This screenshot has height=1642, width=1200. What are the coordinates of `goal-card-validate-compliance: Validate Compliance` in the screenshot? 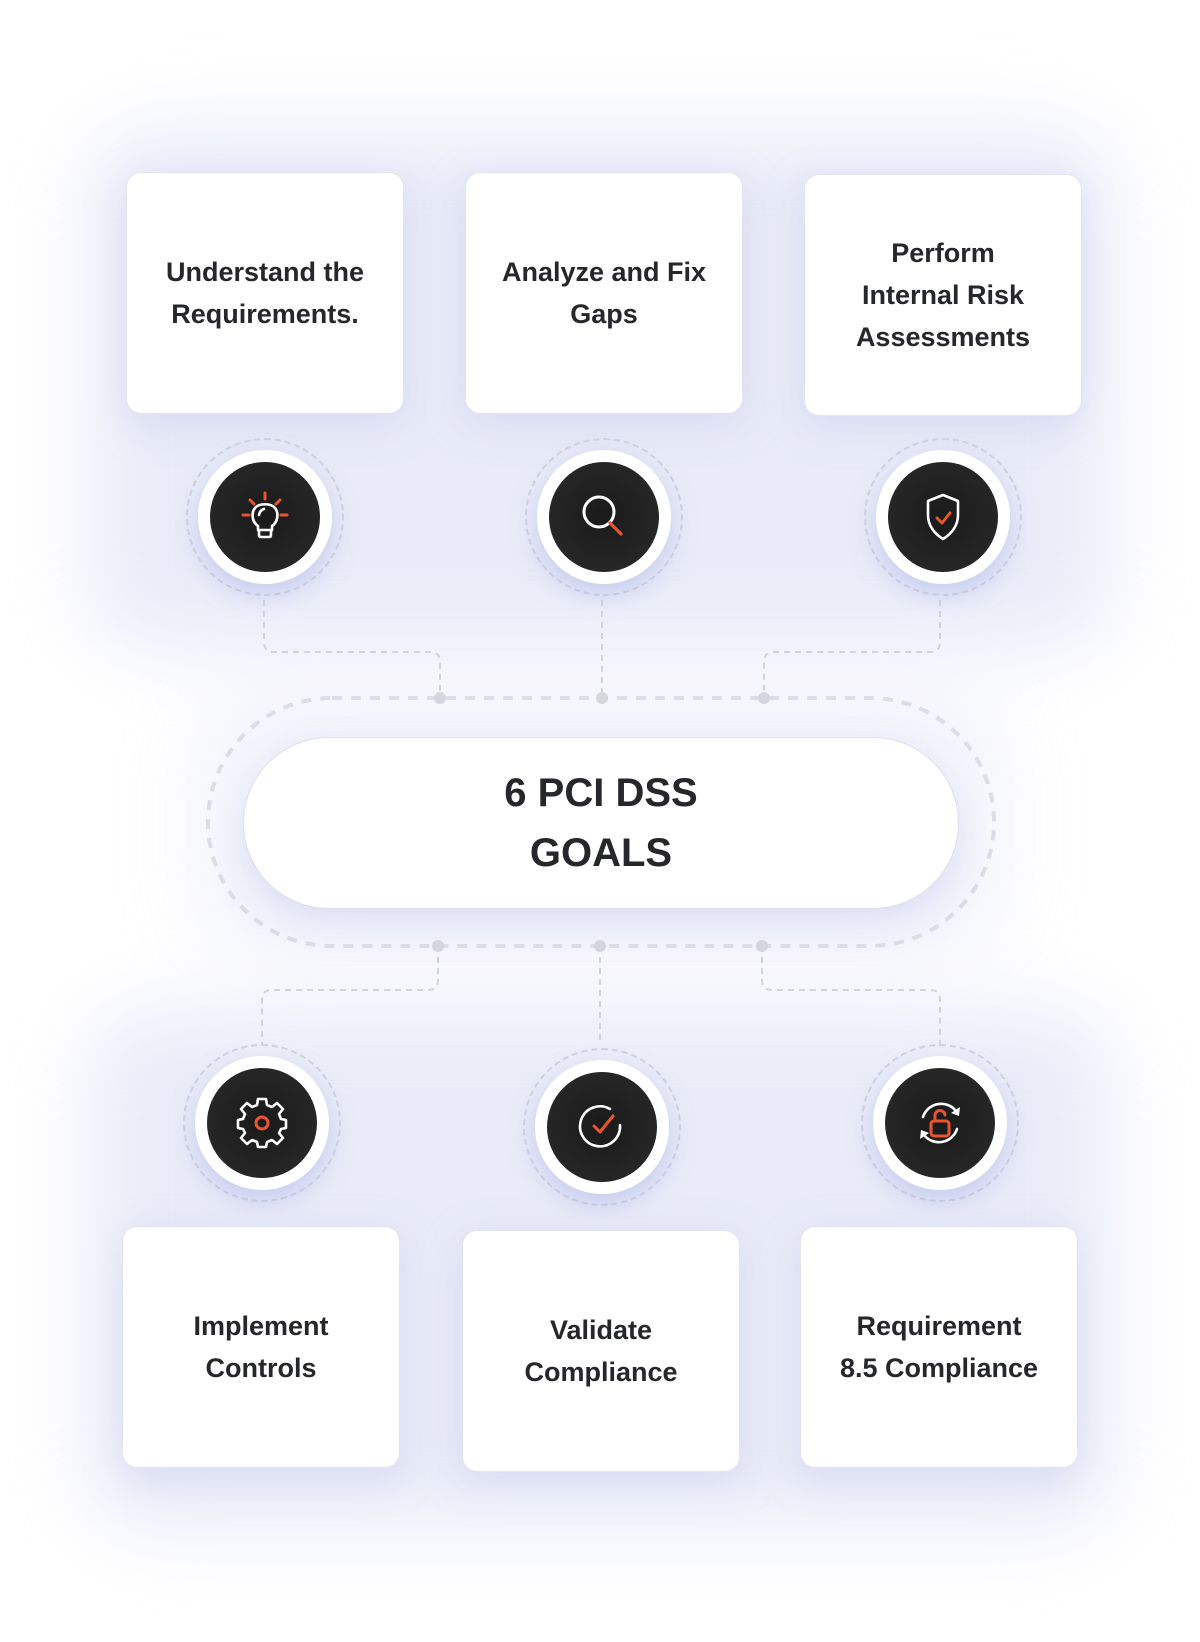 It's located at (601, 1351).